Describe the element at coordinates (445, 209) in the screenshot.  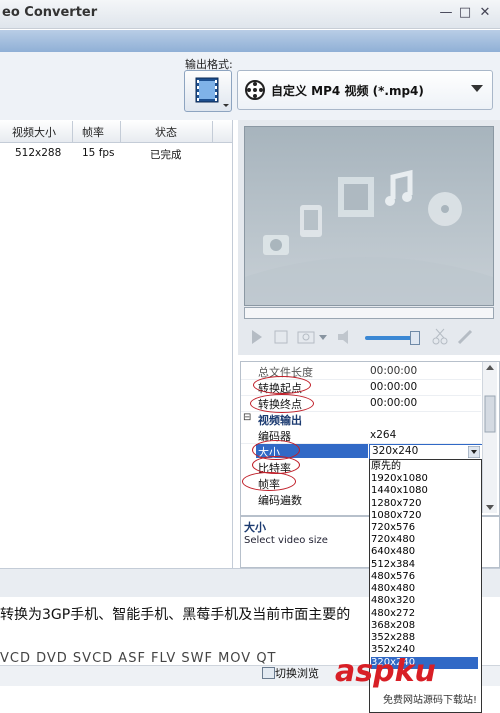
I see `cd-icon` at that location.